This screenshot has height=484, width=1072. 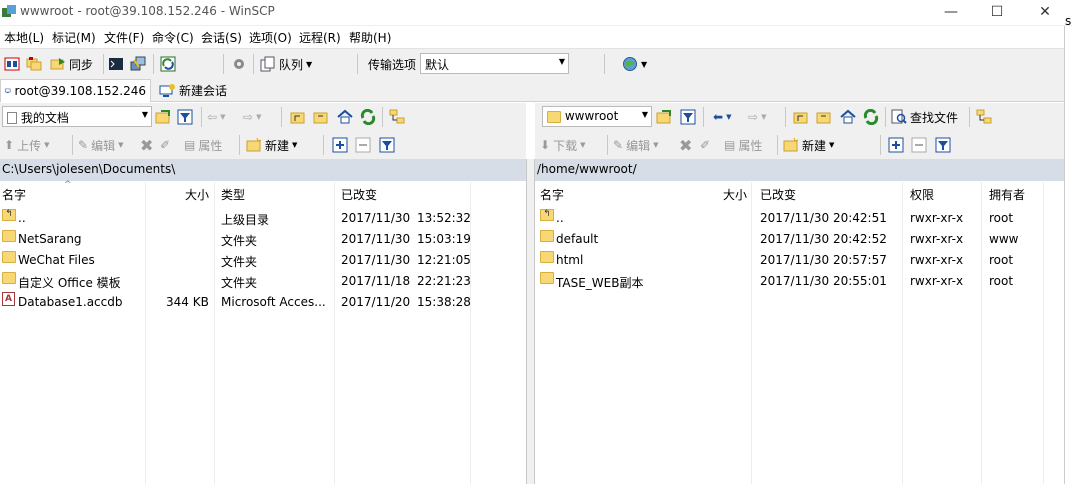 I want to click on download-icon: ⬇, so click(x=545, y=145).